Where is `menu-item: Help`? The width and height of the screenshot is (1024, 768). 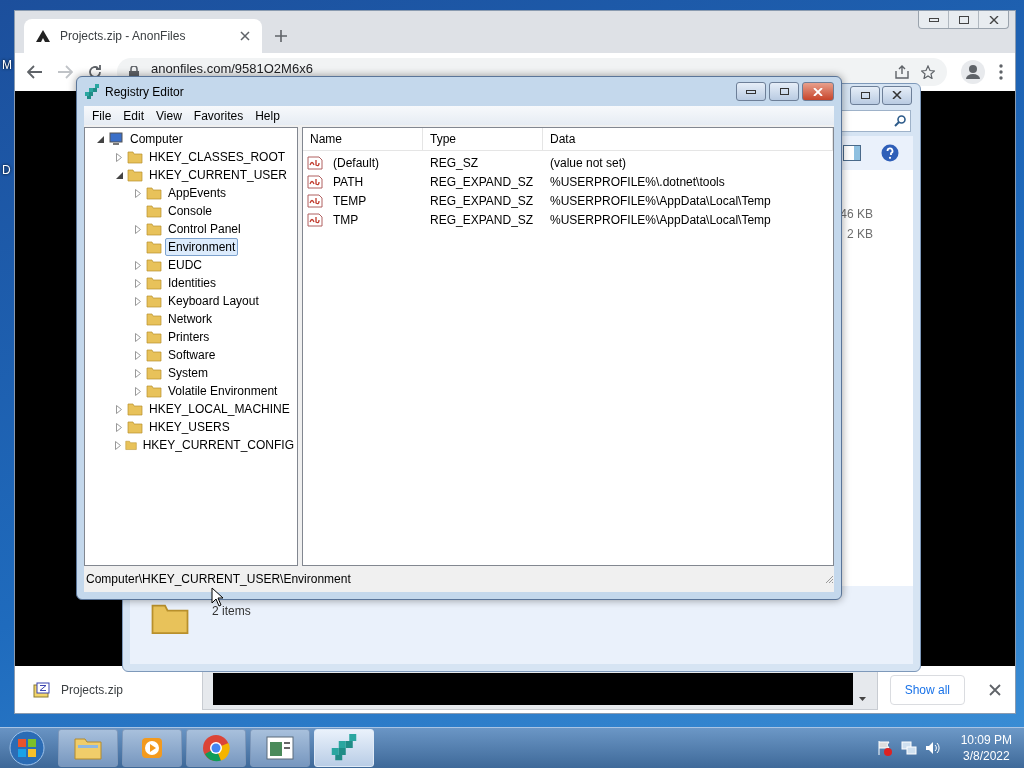
menu-item: Help is located at coordinates (267, 115).